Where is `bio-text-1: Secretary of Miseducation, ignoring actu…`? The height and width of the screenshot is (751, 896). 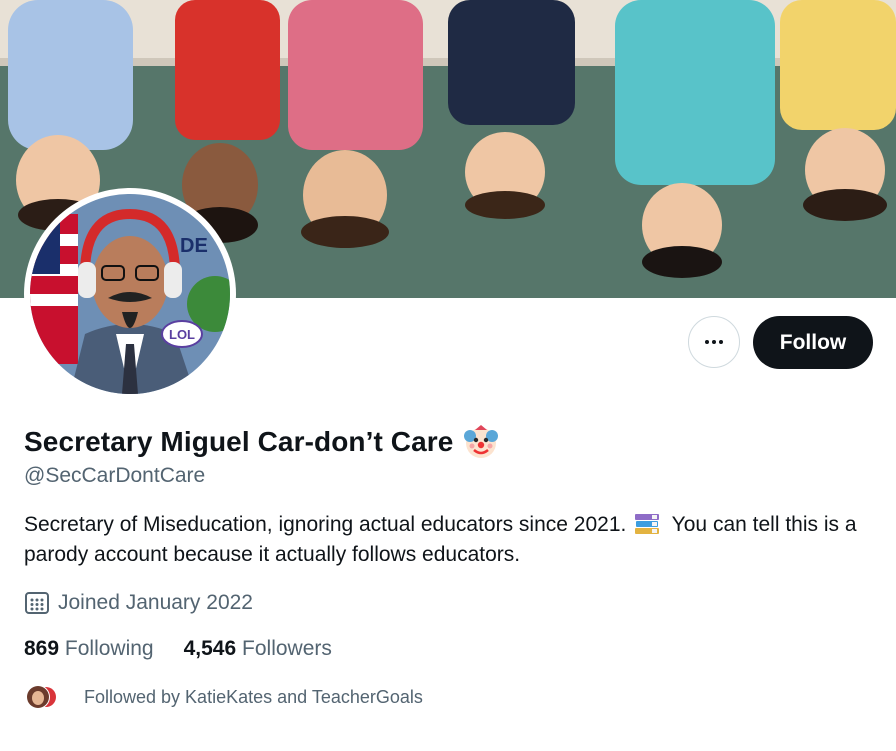
bio-text-1: Secretary of Miseducation, ignoring actu… is located at coordinates (325, 524).